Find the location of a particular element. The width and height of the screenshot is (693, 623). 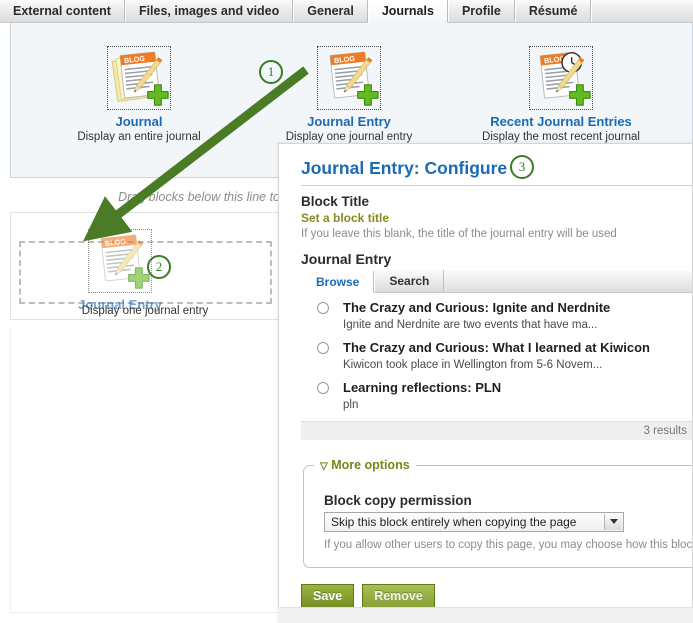

drag-hint-text: Drag blocks below this line to is located at coordinates (199, 197).